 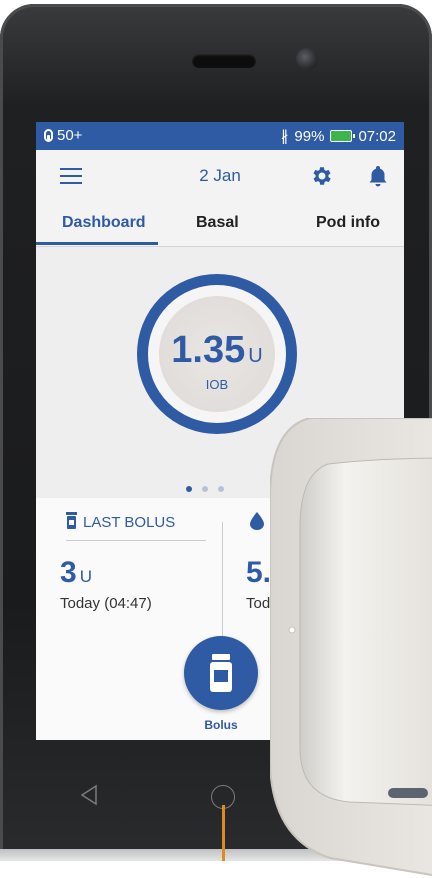 I want to click on pod-insulin-label: 50+, so click(x=70, y=135).